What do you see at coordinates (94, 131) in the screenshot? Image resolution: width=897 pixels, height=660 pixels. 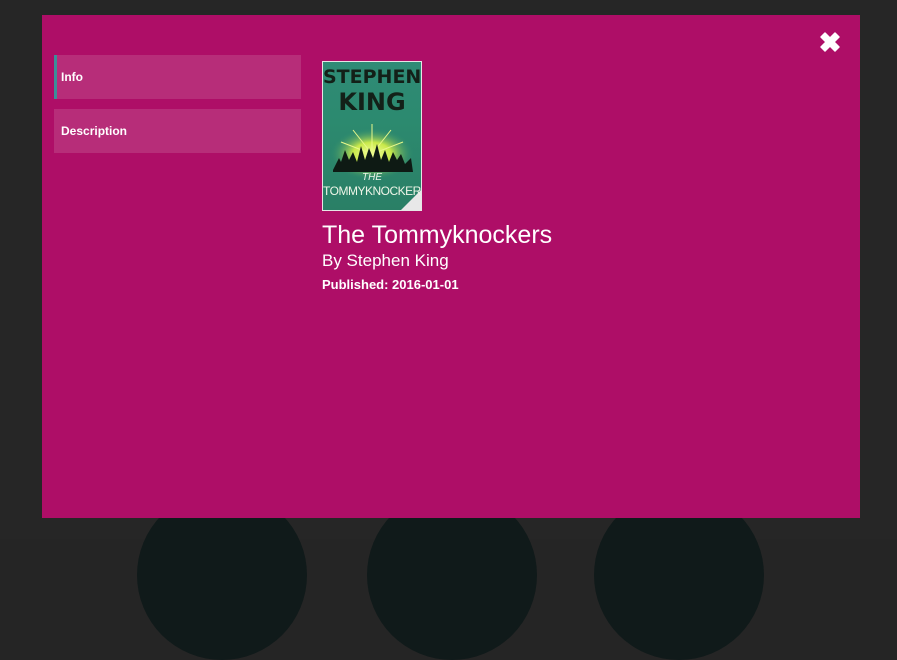 I see `tab-description-label: Description` at bounding box center [94, 131].